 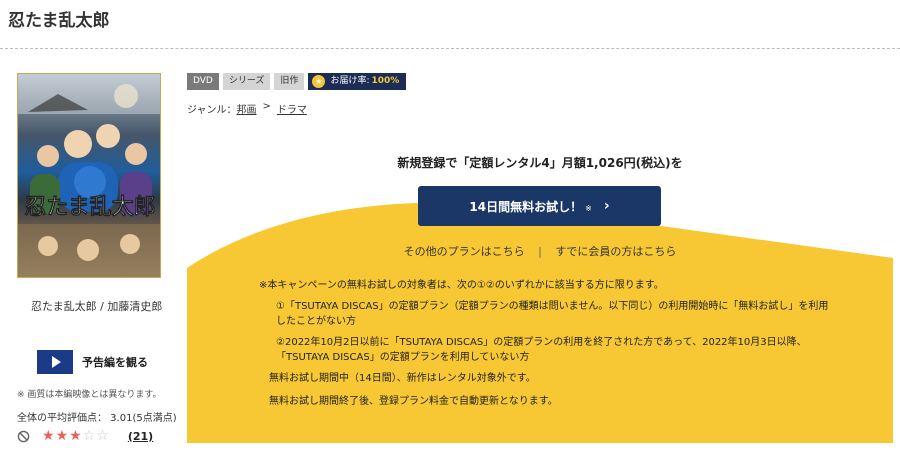 What do you see at coordinates (140, 436) in the screenshot?
I see `review-count-link: (21)` at bounding box center [140, 436].